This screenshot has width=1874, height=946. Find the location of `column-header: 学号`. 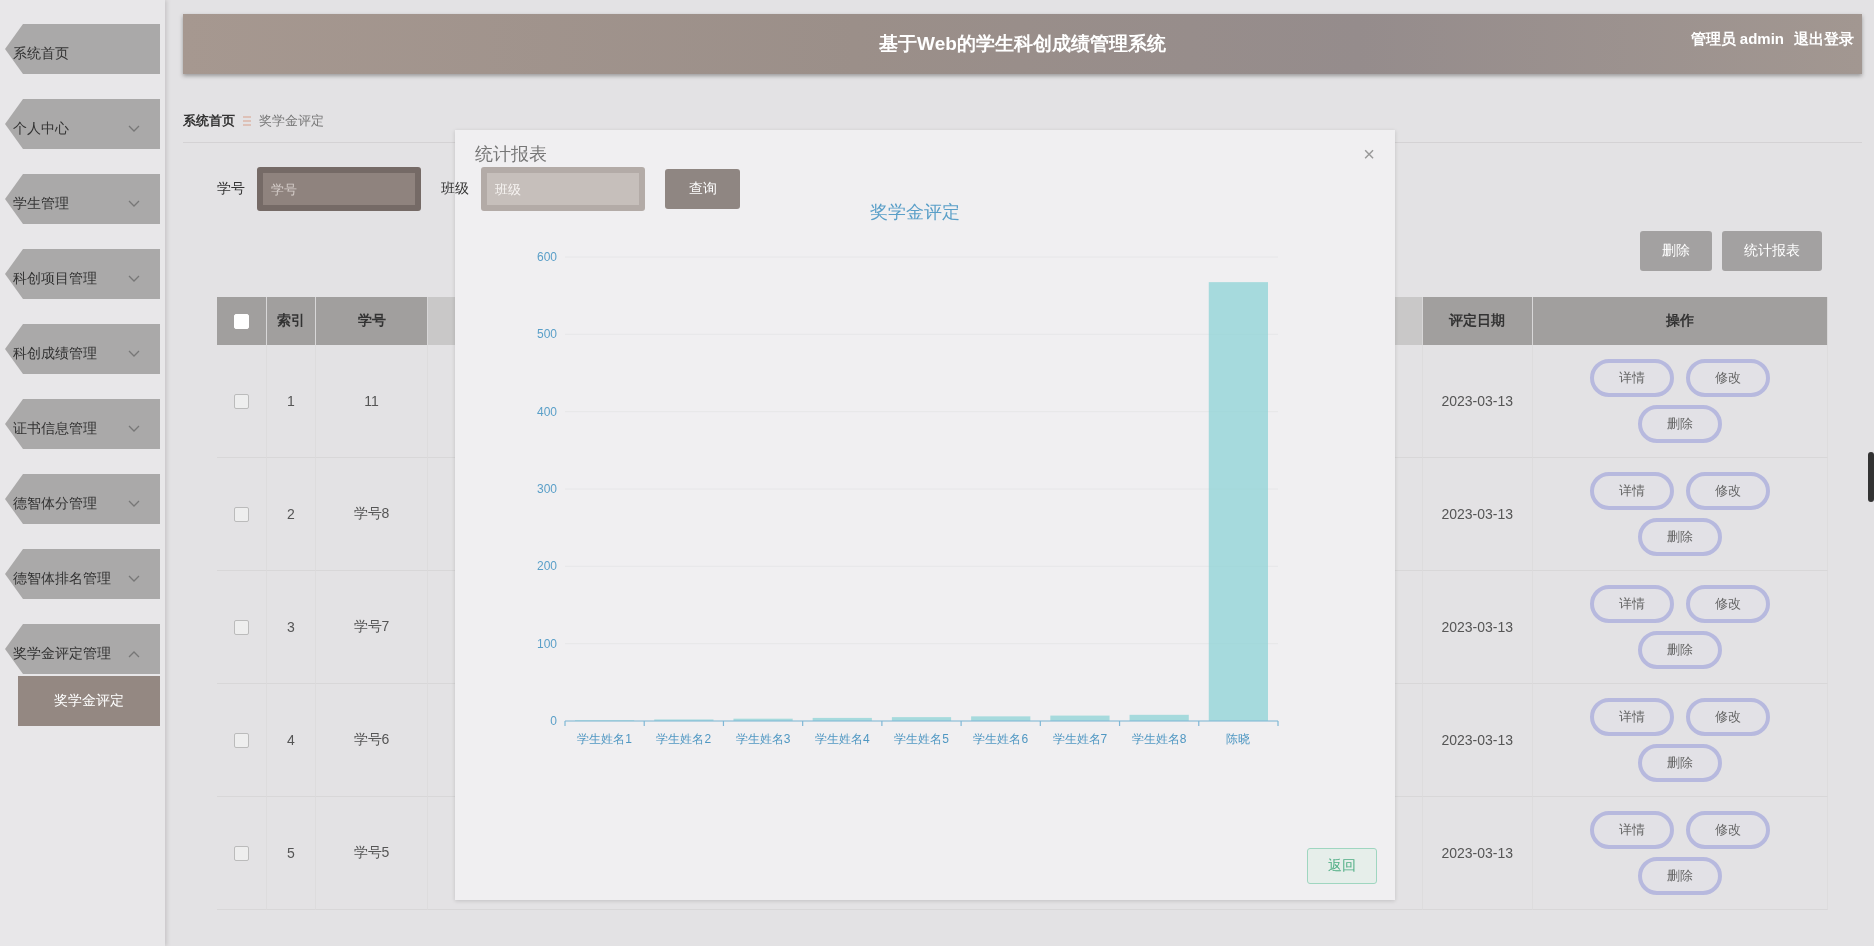

column-header: 学号 is located at coordinates (372, 321).